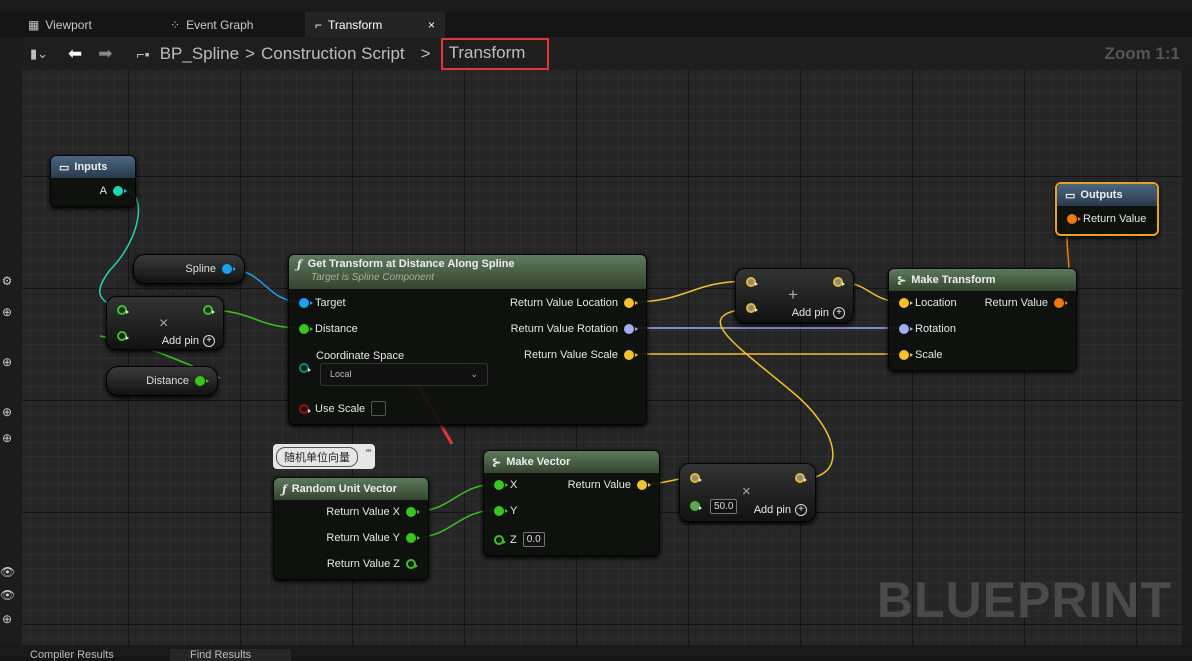  What do you see at coordinates (229, 269) in the screenshot?
I see `pin-spline` at bounding box center [229, 269].